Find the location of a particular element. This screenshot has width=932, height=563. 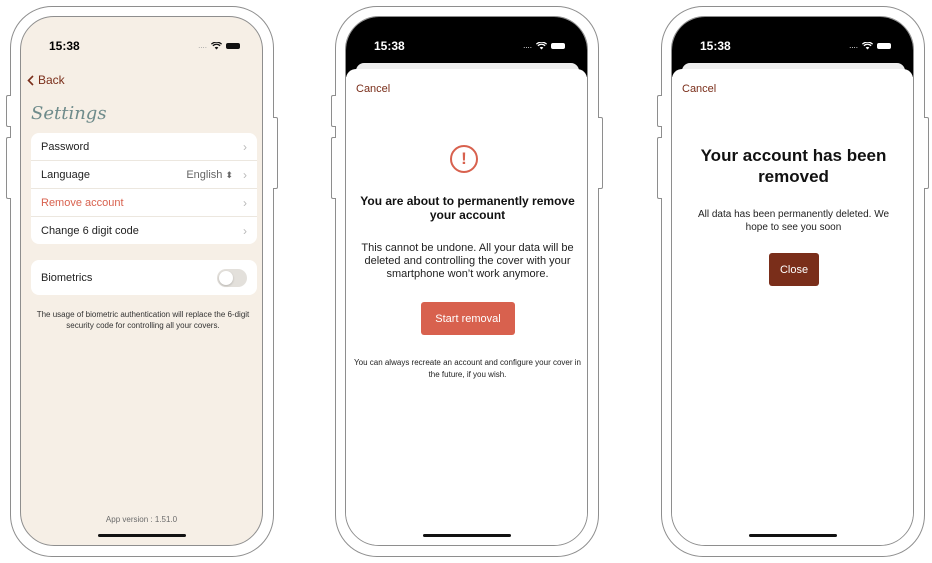

toggle-knob is located at coordinates (226, 277).